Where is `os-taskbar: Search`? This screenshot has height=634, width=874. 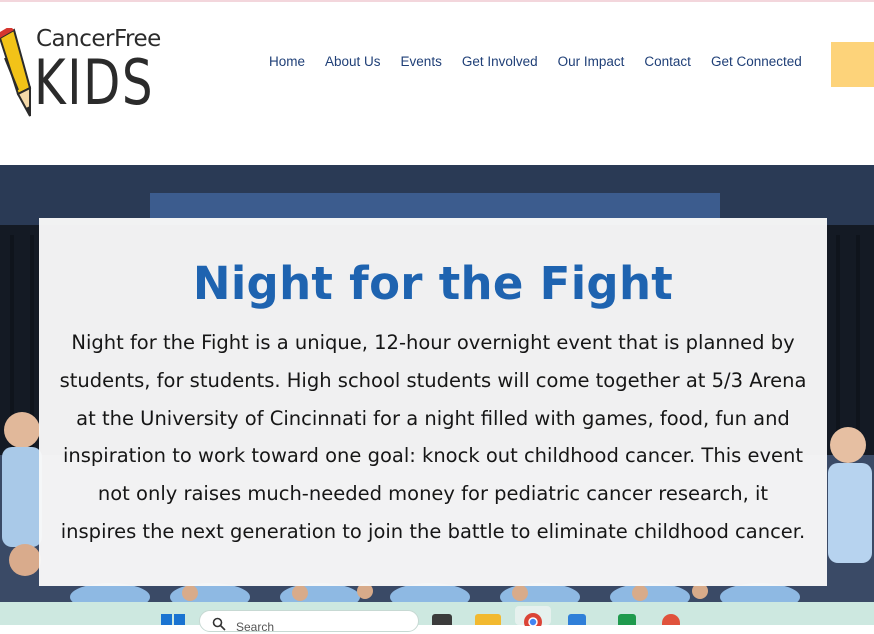 os-taskbar: Search is located at coordinates (437, 618).